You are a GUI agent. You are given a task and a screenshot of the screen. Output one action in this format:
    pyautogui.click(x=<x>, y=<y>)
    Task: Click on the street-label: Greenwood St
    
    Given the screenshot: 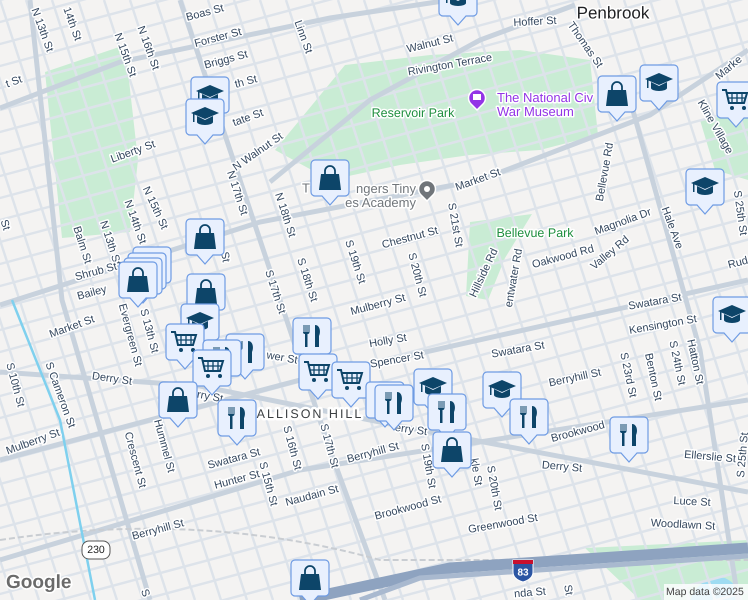 What is the action you would take?
    pyautogui.click(x=503, y=524)
    